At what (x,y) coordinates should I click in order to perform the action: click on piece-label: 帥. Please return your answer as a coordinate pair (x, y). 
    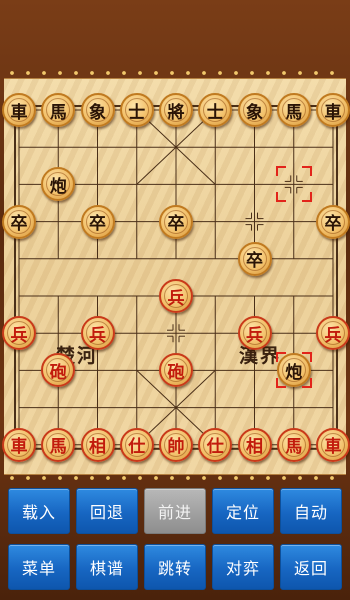
    Looking at the image, I should click on (176, 447).